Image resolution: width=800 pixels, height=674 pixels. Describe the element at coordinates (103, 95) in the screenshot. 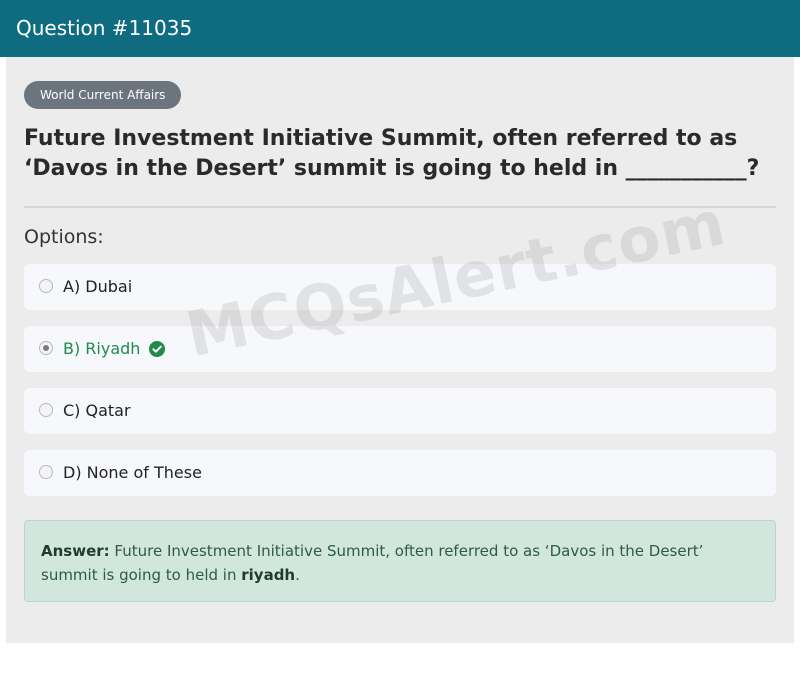

I see `category-badge: World Current Affairs` at that location.